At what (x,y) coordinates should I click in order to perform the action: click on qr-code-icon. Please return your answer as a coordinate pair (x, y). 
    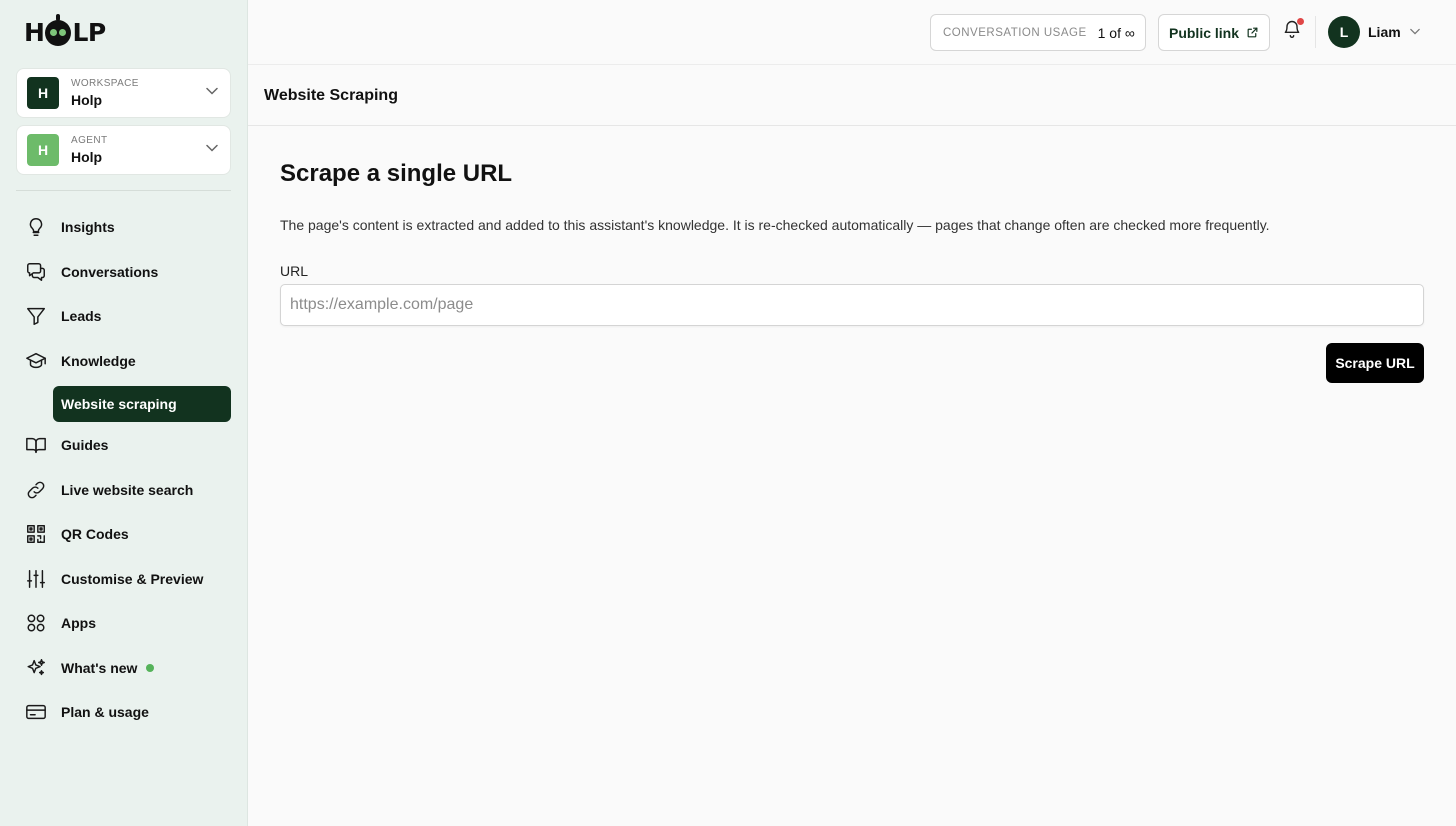
    Looking at the image, I should click on (36, 534).